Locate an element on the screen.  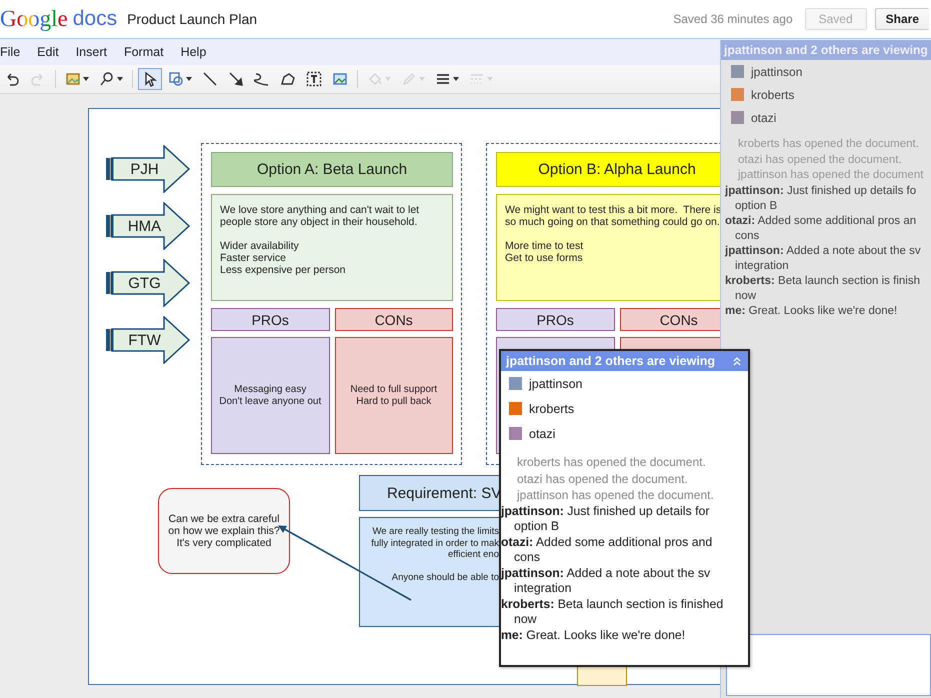
image-icon is located at coordinates (340, 79).